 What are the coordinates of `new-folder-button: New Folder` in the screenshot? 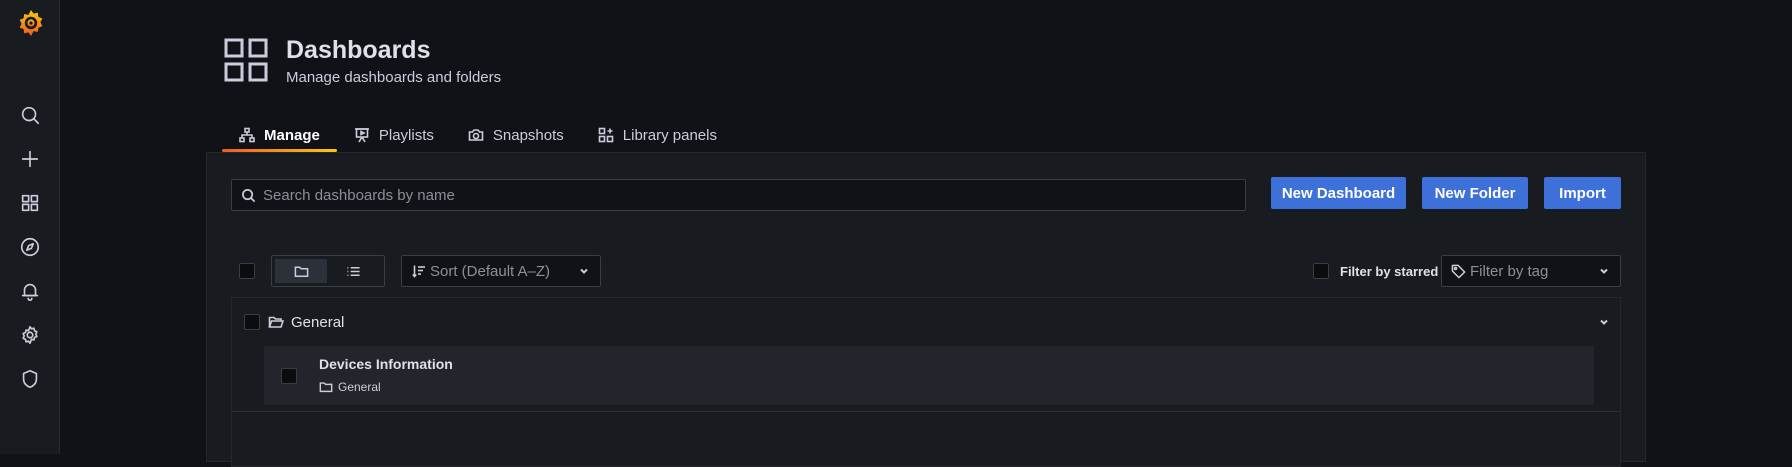 It's located at (1475, 193).